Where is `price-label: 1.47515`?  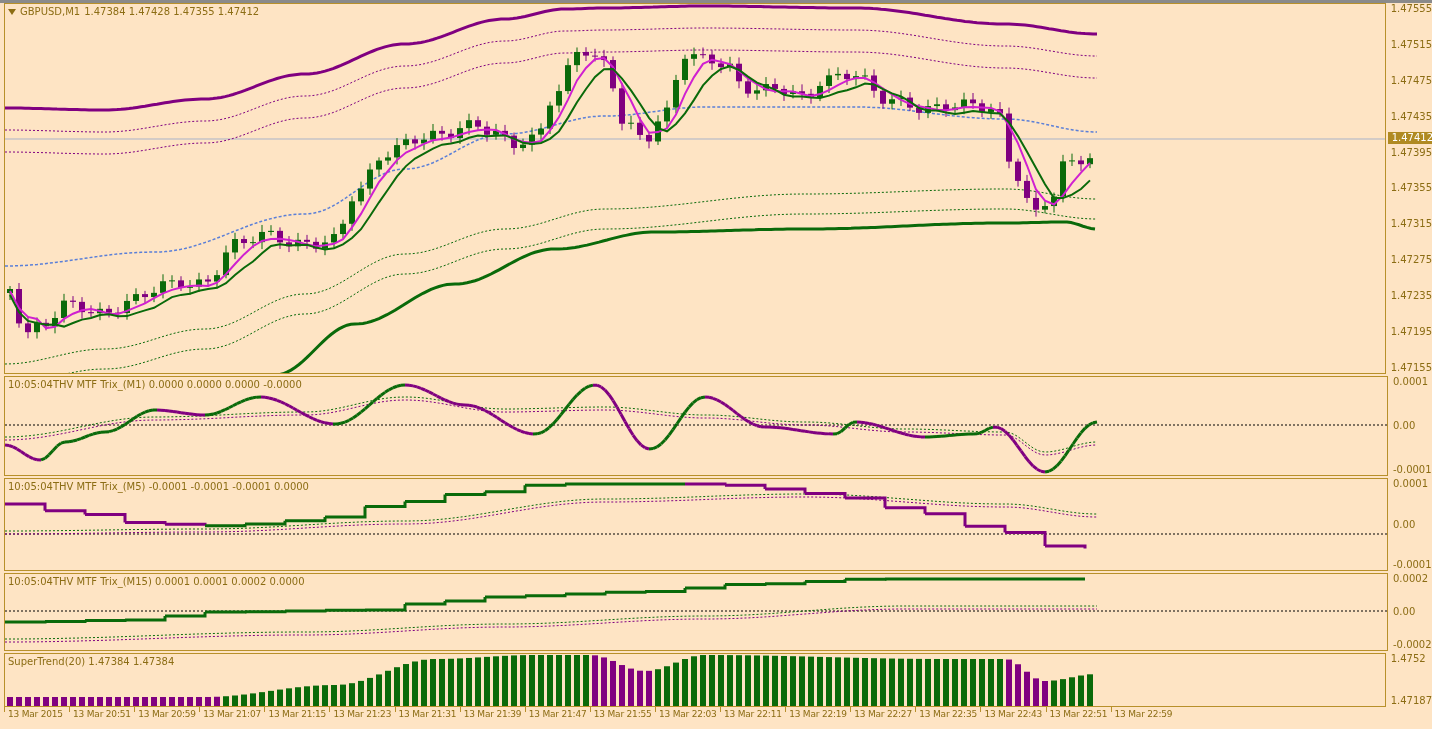 price-label: 1.47515 is located at coordinates (1411, 44).